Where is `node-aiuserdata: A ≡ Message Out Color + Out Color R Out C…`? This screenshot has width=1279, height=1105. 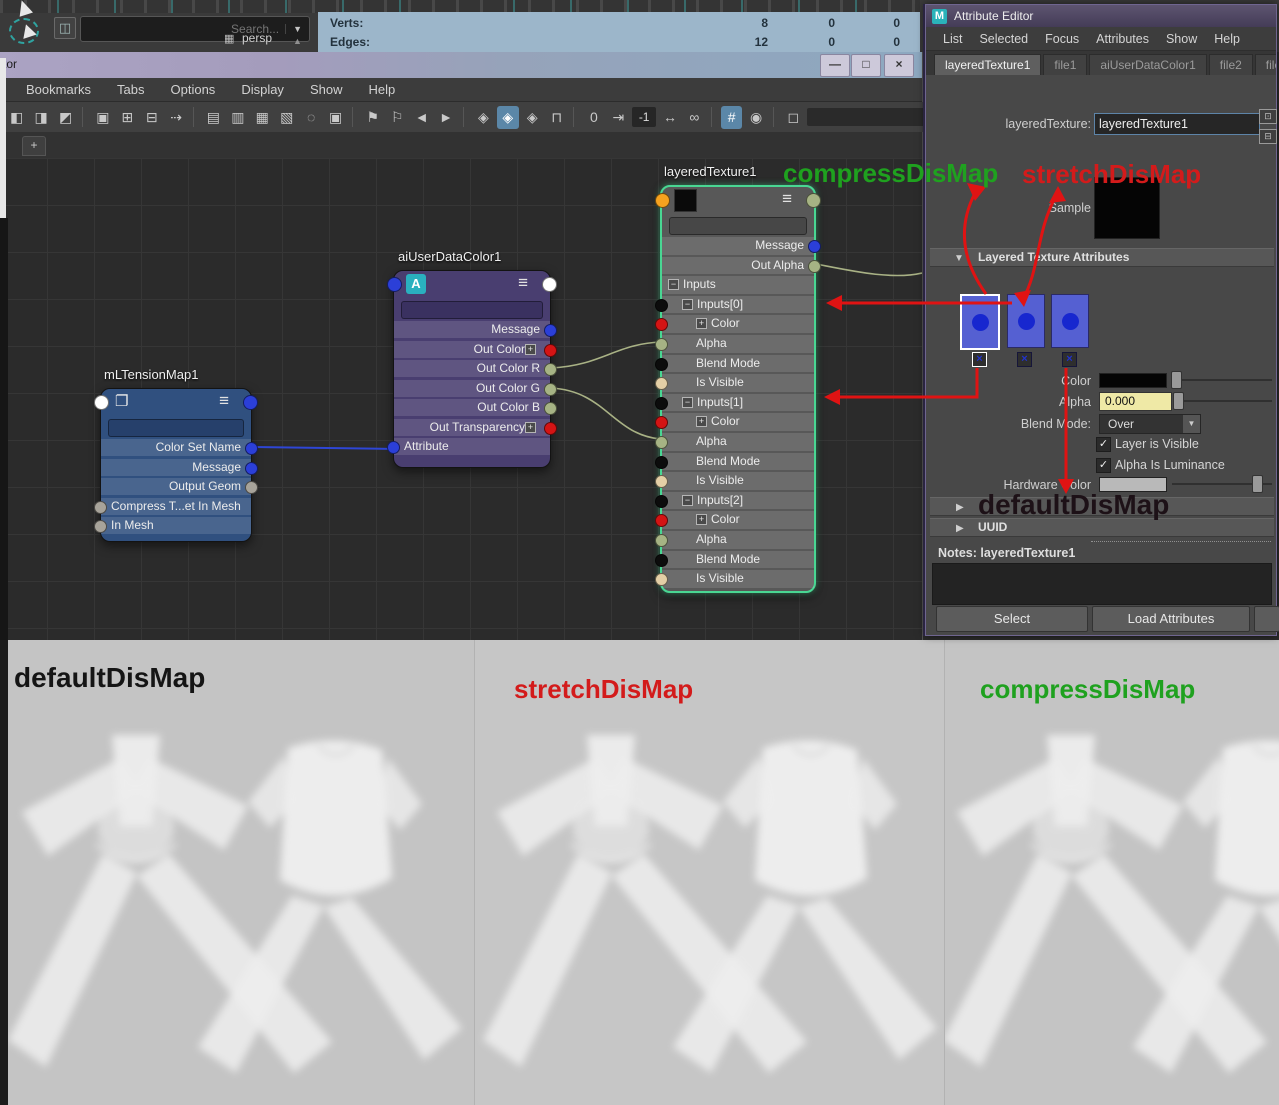
node-aiuserdata: A ≡ Message Out Color + Out Color R Out C… is located at coordinates (472, 369).